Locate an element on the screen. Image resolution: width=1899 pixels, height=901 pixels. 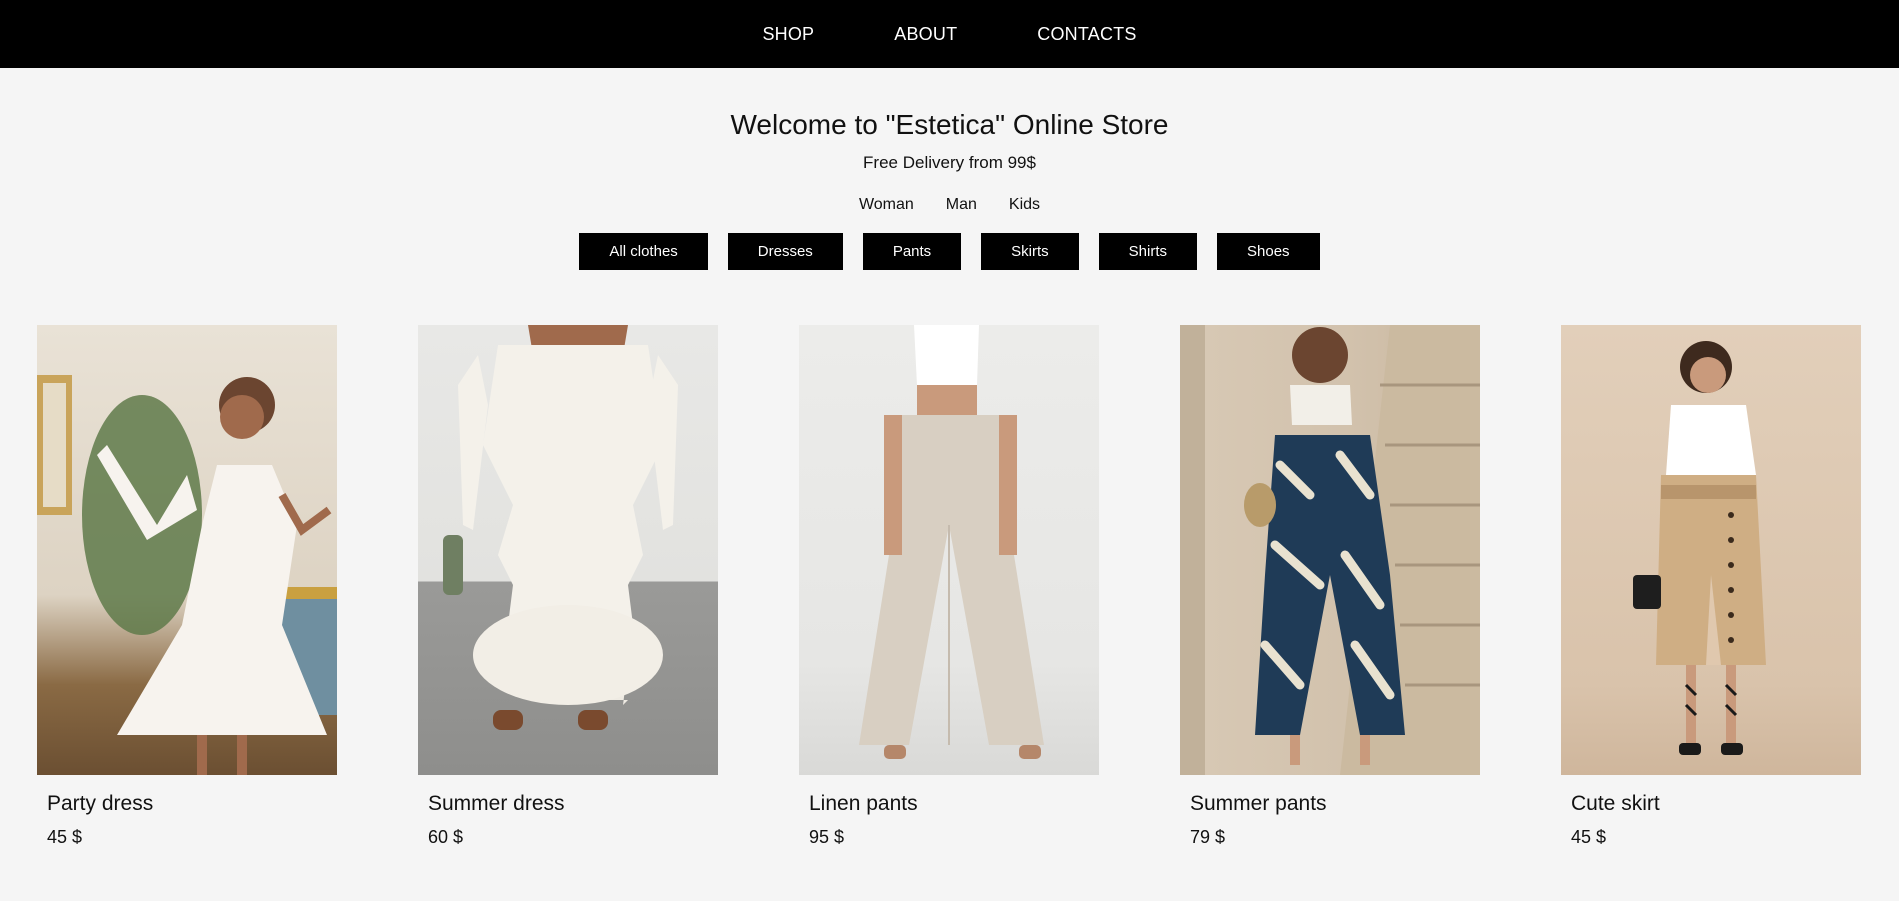
product-name: Linen pants is located at coordinates (954, 804).